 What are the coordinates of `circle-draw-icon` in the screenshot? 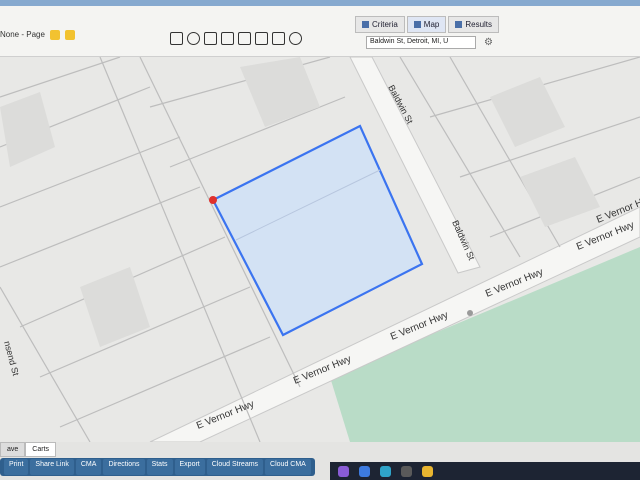 It's located at (193, 38).